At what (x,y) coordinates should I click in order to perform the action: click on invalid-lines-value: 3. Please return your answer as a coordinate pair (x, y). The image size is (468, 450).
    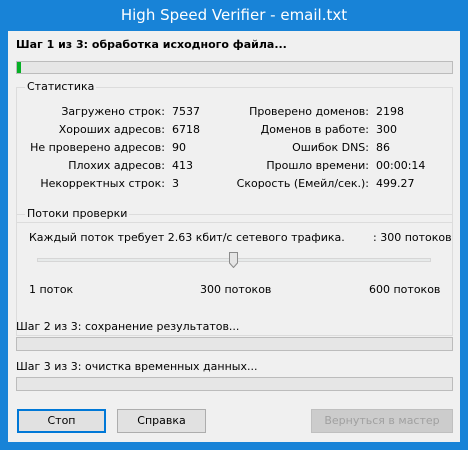
    Looking at the image, I should click on (175, 183).